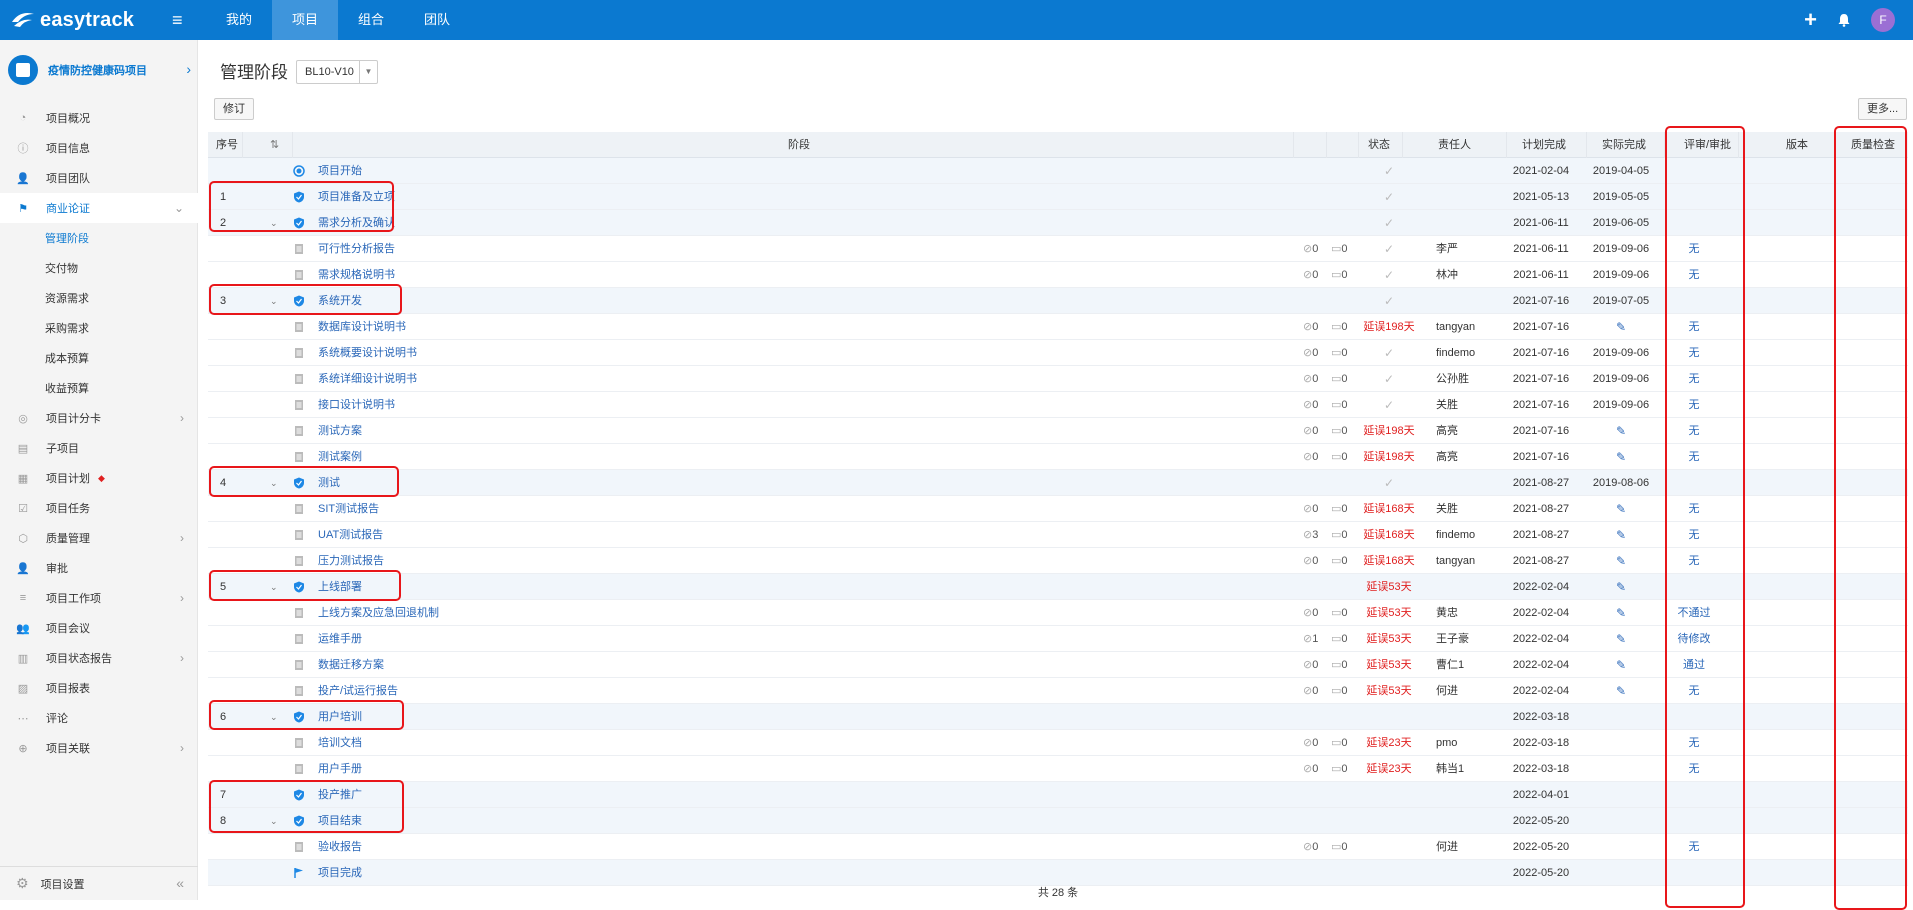 This screenshot has height=910, width=1913. What do you see at coordinates (1058, 327) in the screenshot?
I see `table-row: 数据库设计说明书 ⊘0 ▭0 延误198天 tangyan 2021-07-16 ✎ 无` at bounding box center [1058, 327].